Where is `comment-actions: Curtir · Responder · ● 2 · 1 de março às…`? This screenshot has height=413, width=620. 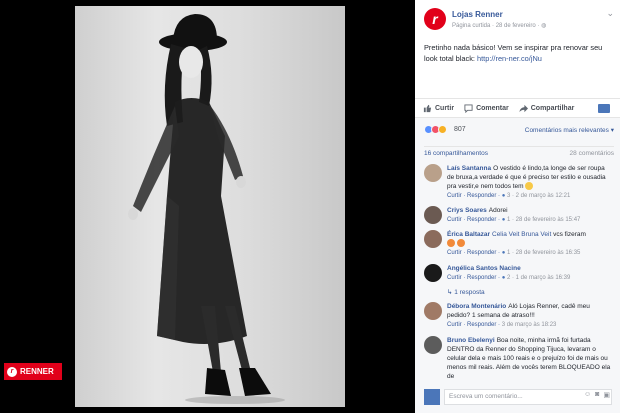 comment-actions: Curtir · Responder · ● 2 · 1 de março às… is located at coordinates (529, 278).